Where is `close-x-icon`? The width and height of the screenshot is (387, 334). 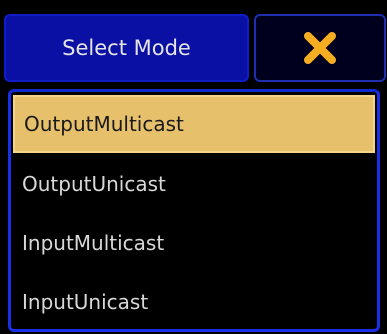 close-x-icon is located at coordinates (320, 48).